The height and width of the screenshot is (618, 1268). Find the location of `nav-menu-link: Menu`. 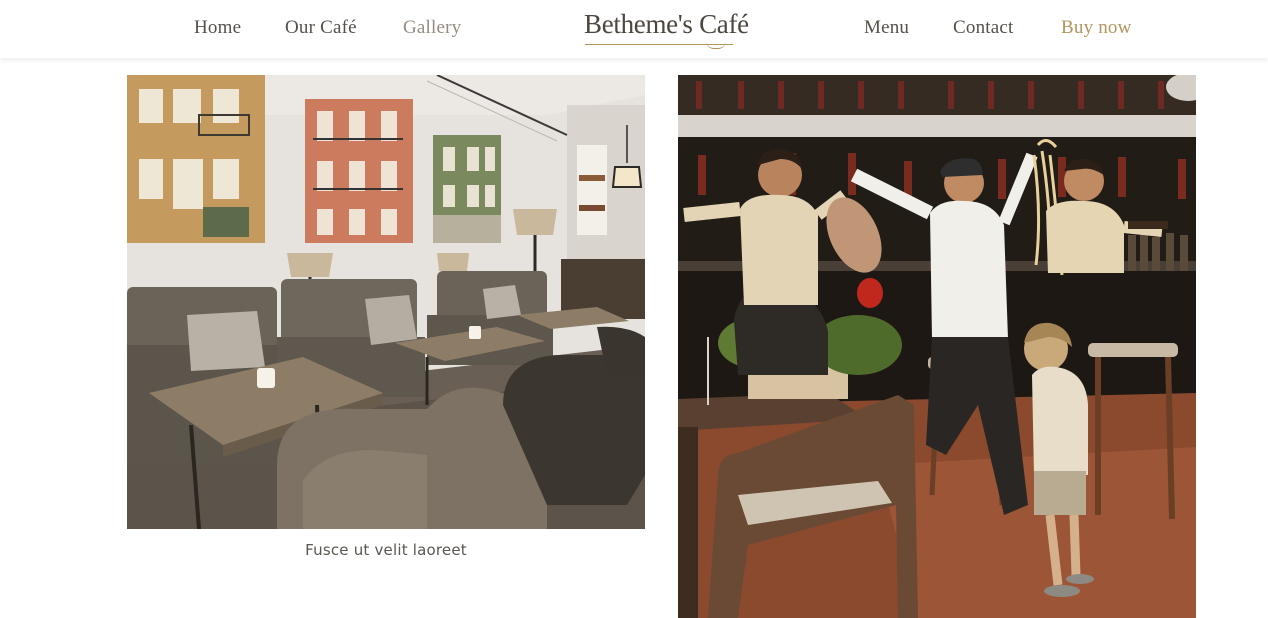

nav-menu-link: Menu is located at coordinates (886, 28).